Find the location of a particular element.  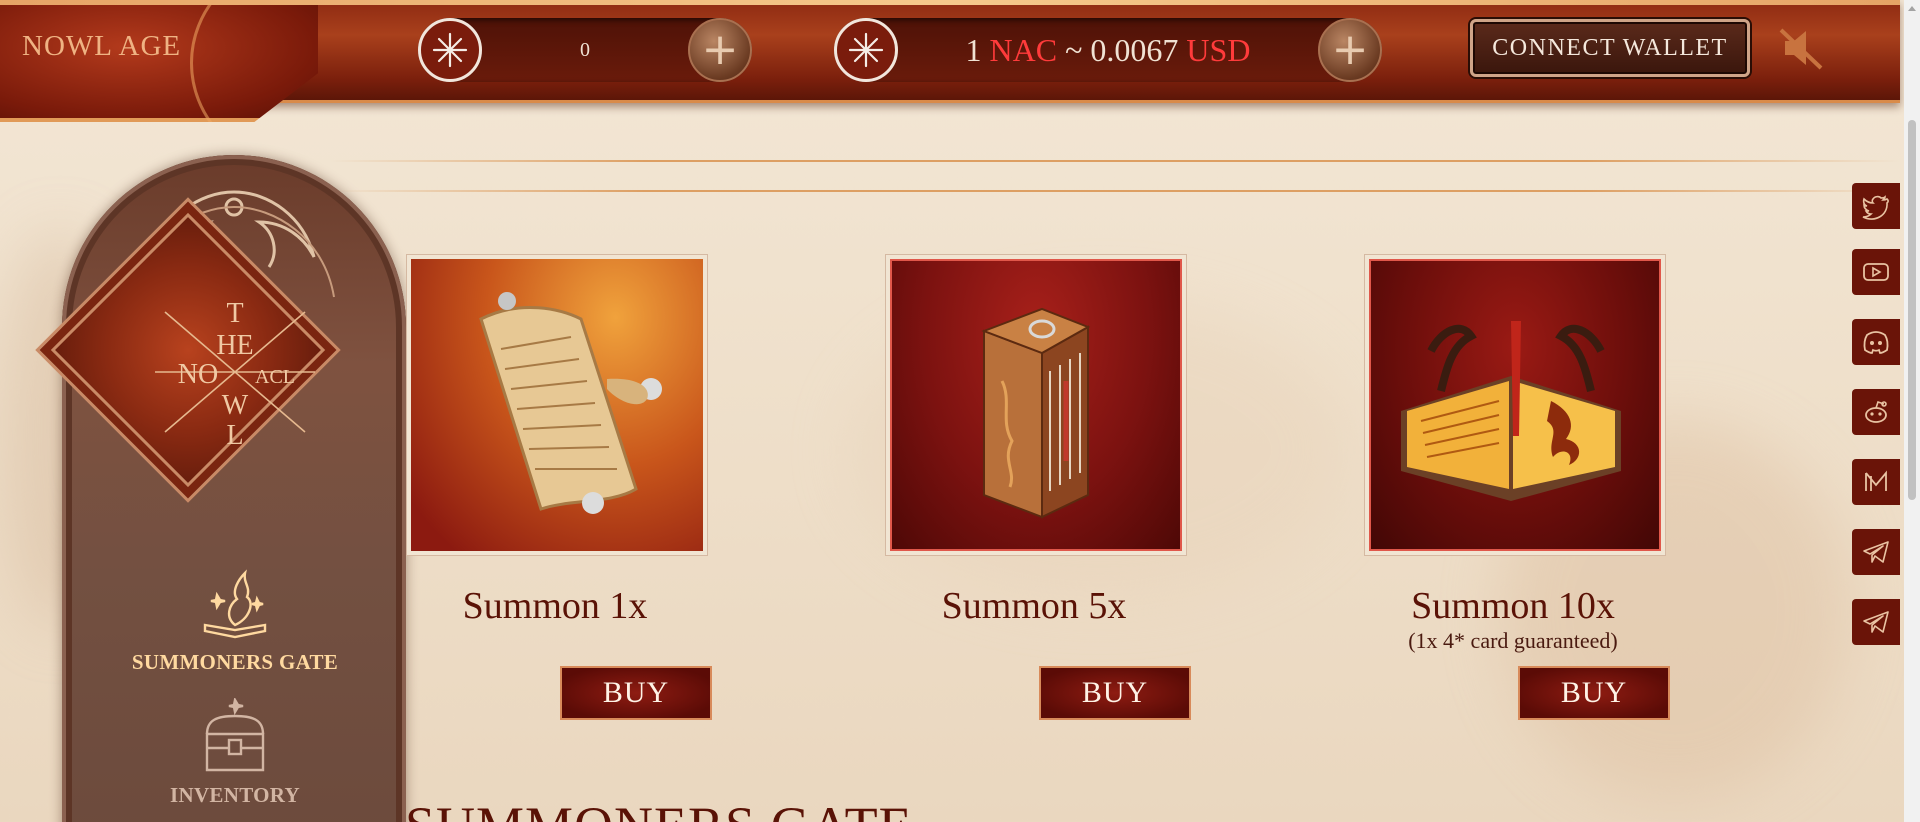

speaker-muted-icon is located at coordinates (1801, 49).